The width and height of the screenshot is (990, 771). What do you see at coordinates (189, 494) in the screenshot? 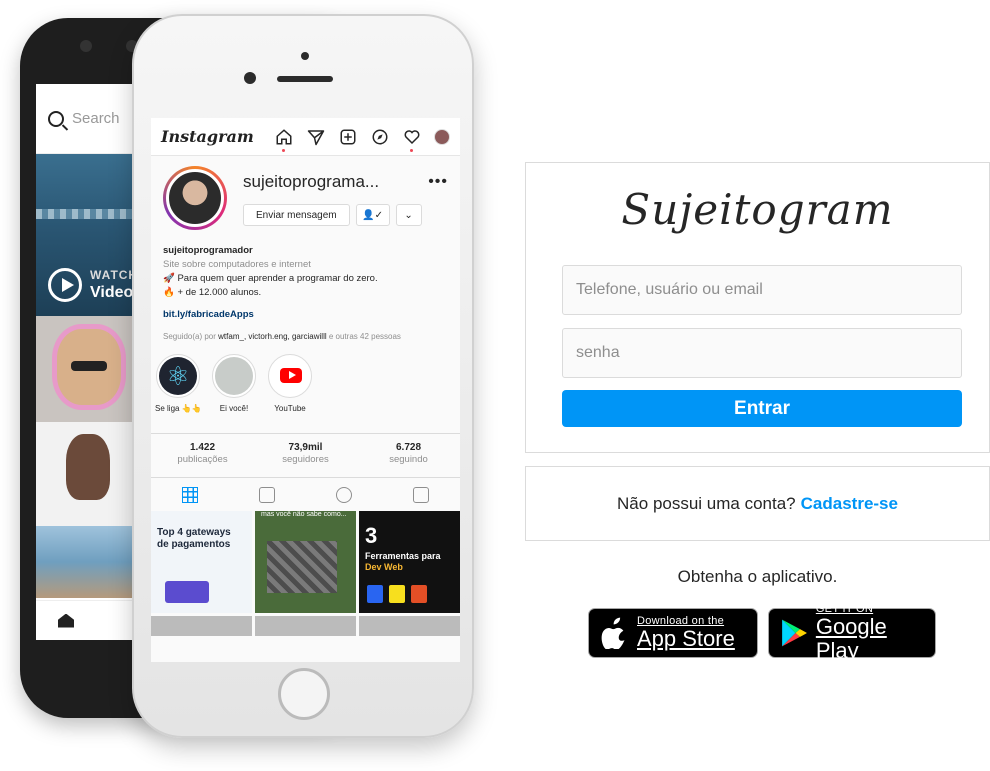
I see `grid-icon` at bounding box center [189, 494].